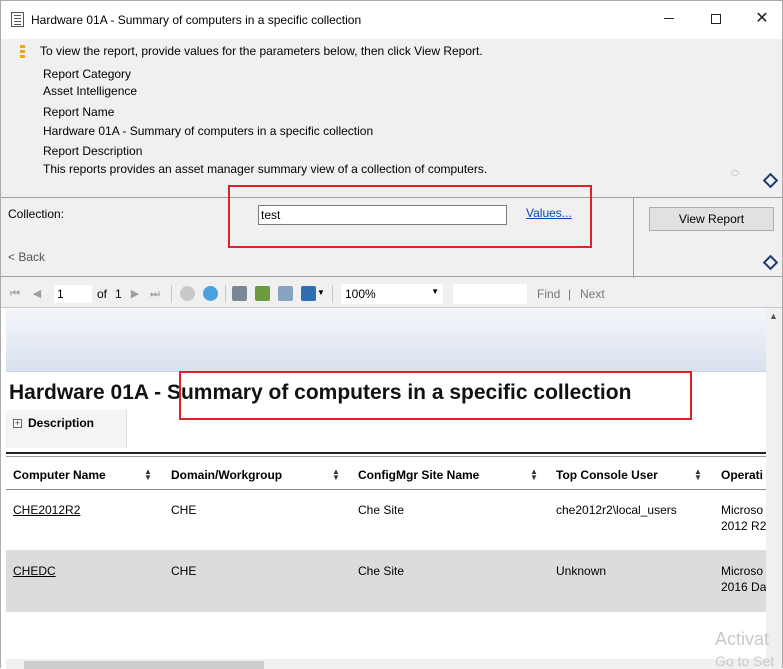  Describe the element at coordinates (61, 423) in the screenshot. I see `description-label: Description` at that location.